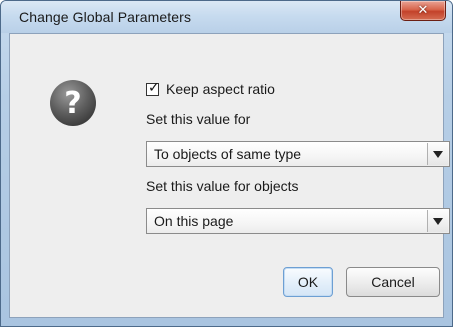  I want to click on set-value-for-objects-selected: On this page, so click(194, 221).